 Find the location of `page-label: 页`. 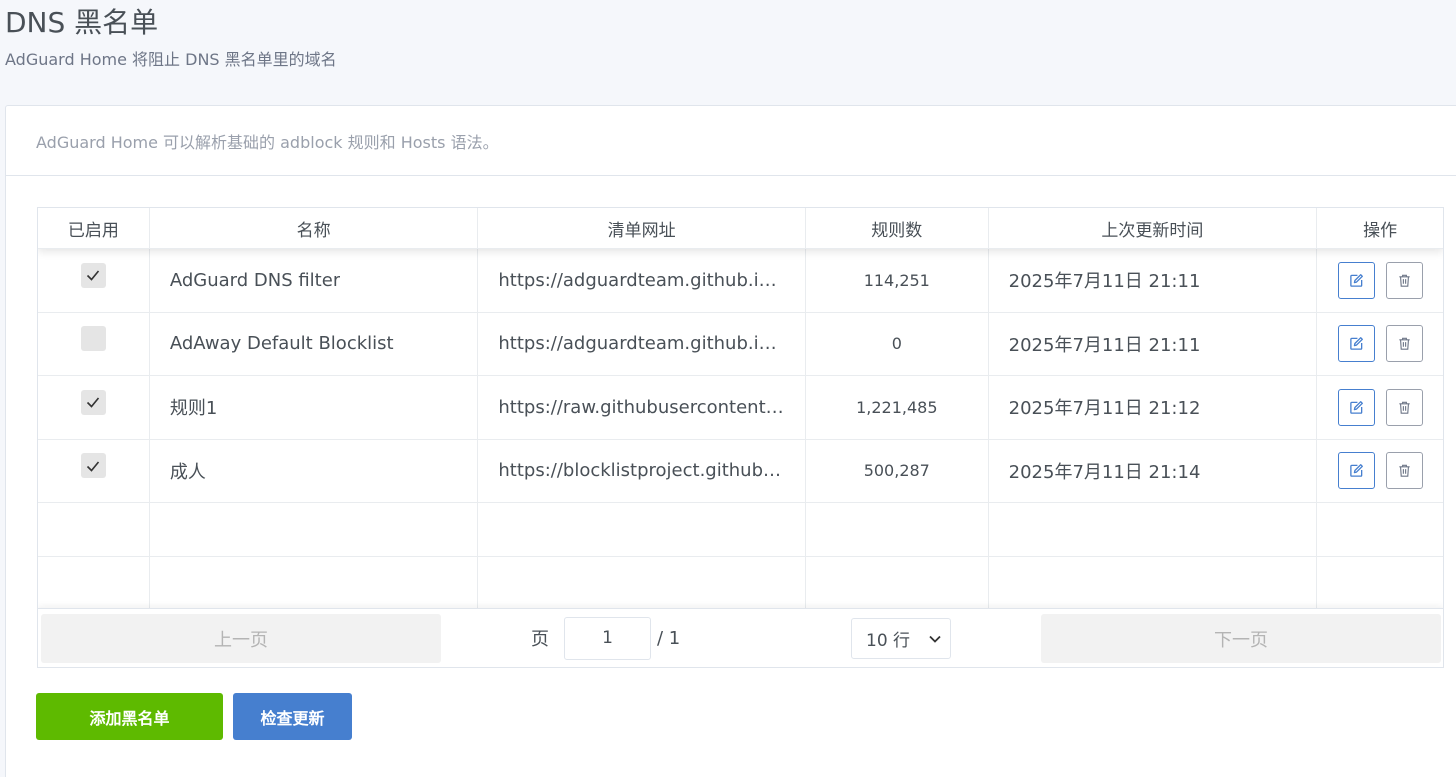

page-label: 页 is located at coordinates (540, 639).